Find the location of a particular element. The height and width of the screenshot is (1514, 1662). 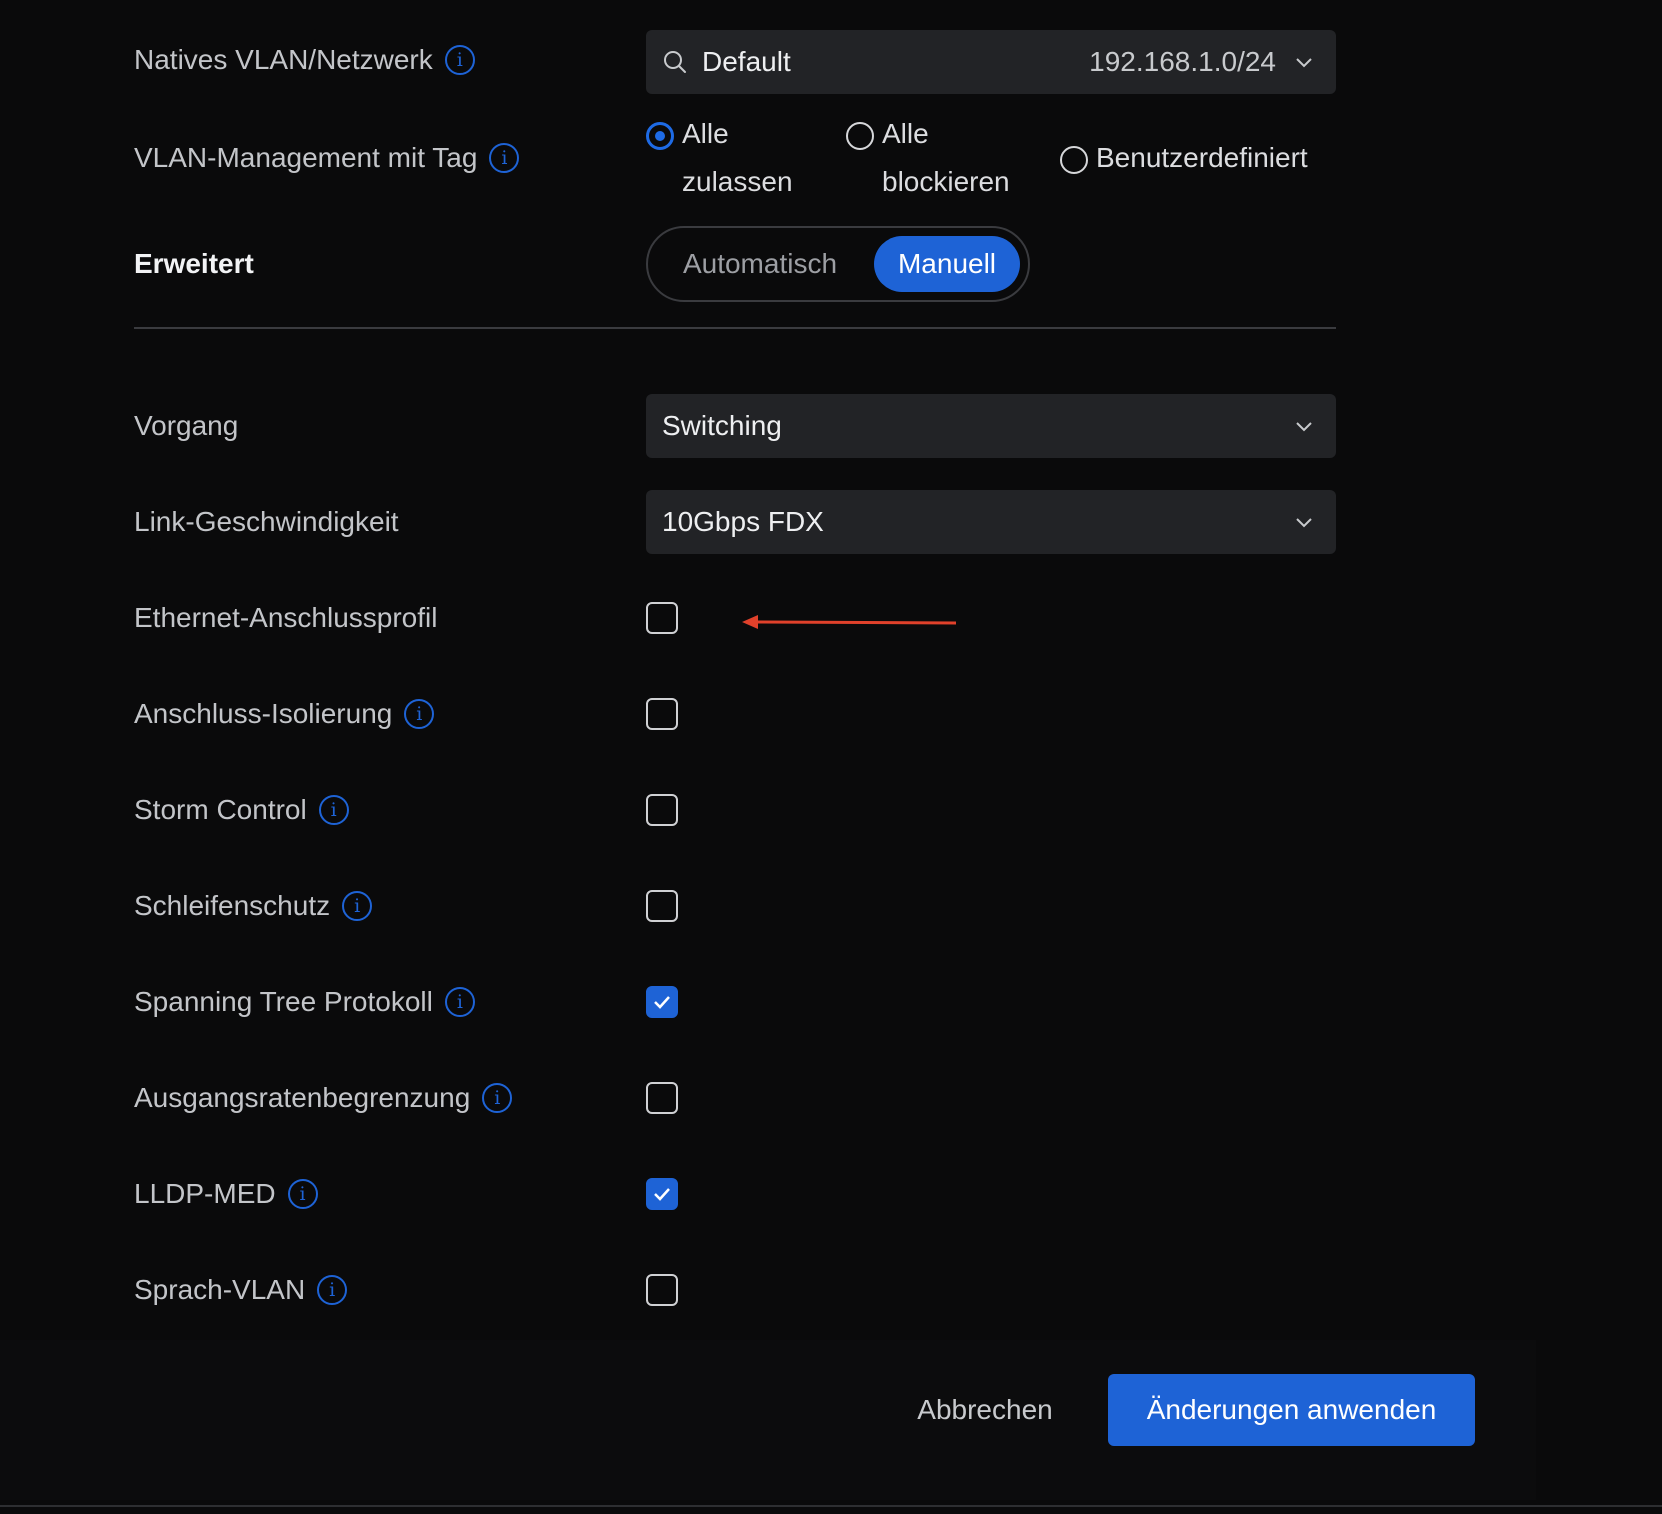

link-speed-label: Link-Geschwindigkeit is located at coordinates (266, 522).